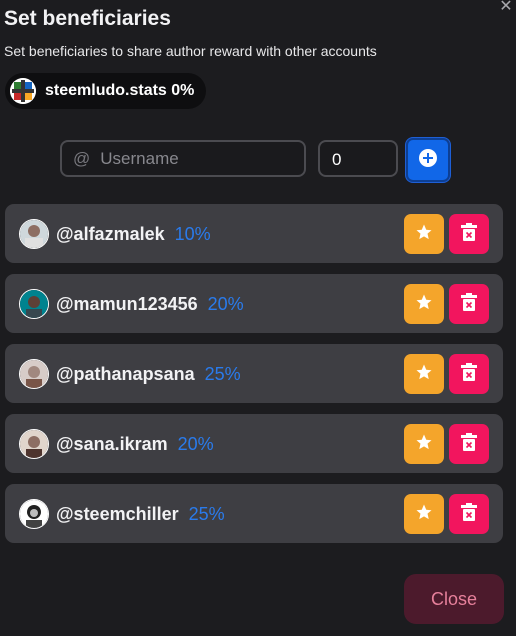 The height and width of the screenshot is (636, 516). Describe the element at coordinates (254, 233) in the screenshot. I see `beneficiary-row: @alfazmalek 10%` at that location.